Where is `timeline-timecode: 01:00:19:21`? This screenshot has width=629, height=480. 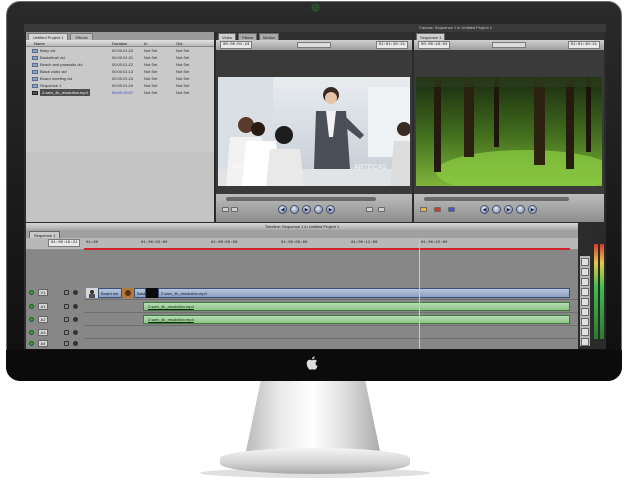
timeline-timecode: 01:00:19:21 is located at coordinates (64, 243).